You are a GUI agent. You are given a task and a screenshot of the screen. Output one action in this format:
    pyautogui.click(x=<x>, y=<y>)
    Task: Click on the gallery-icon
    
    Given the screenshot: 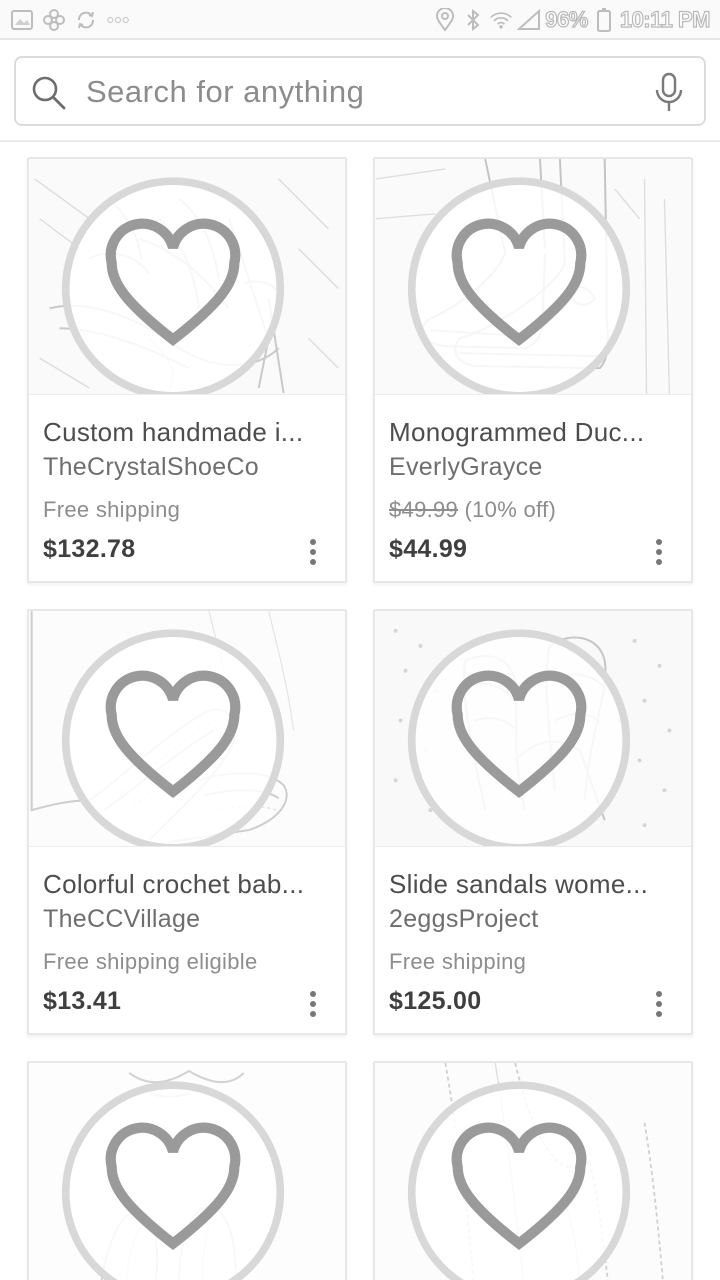 What is the action you would take?
    pyautogui.click(x=22, y=20)
    